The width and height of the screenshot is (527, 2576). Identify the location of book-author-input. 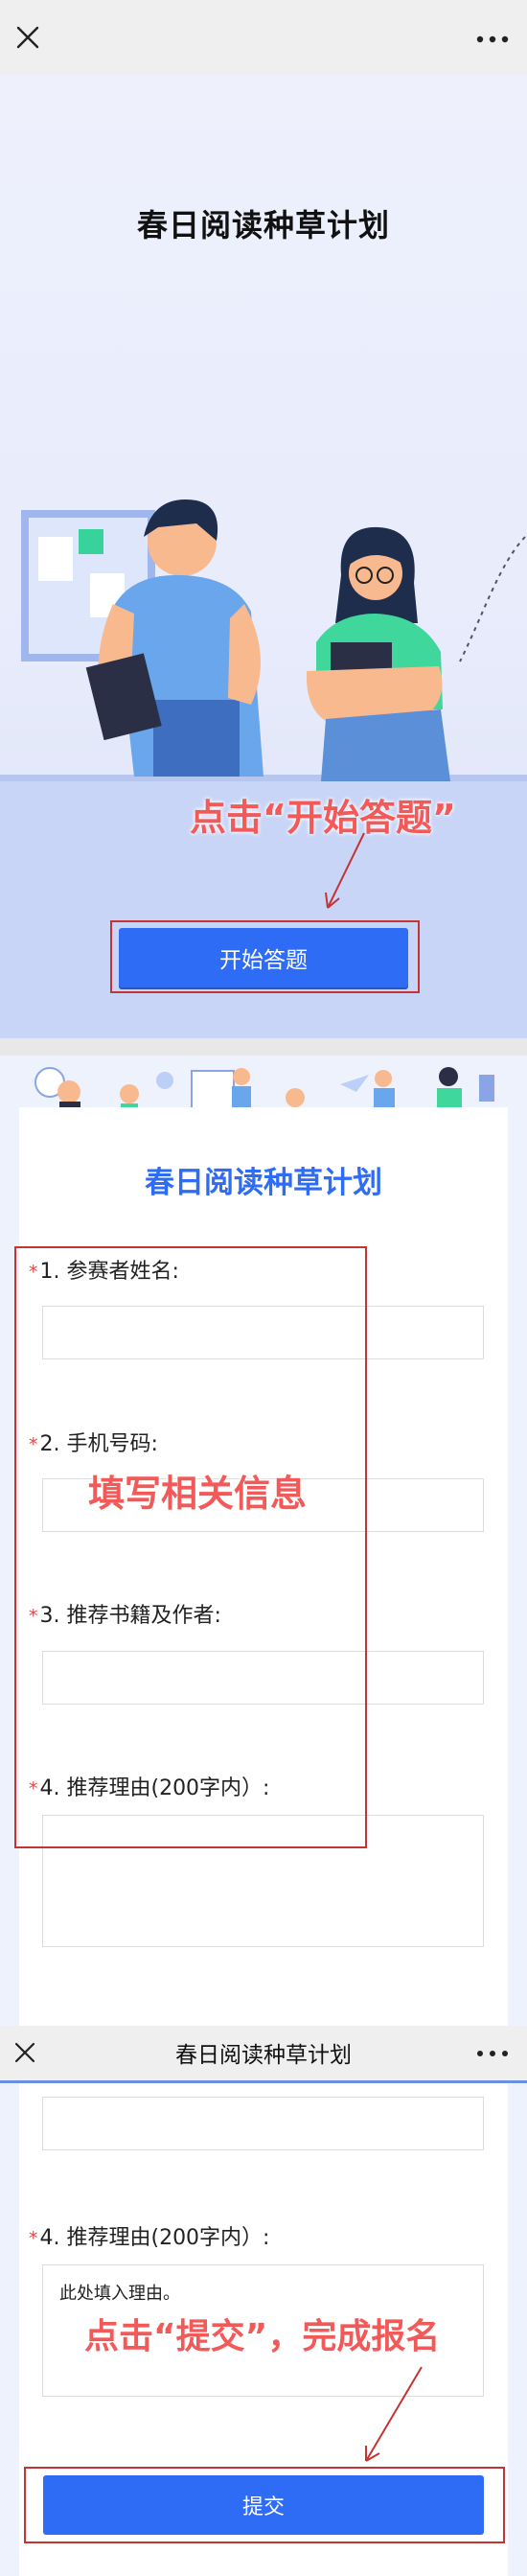
(263, 2124).